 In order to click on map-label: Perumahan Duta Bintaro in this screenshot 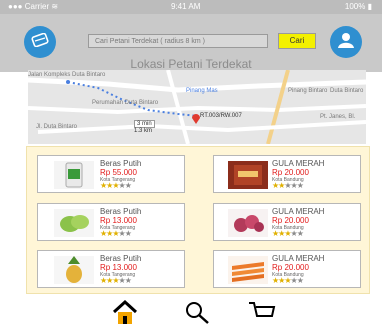, I will do `click(125, 103)`.